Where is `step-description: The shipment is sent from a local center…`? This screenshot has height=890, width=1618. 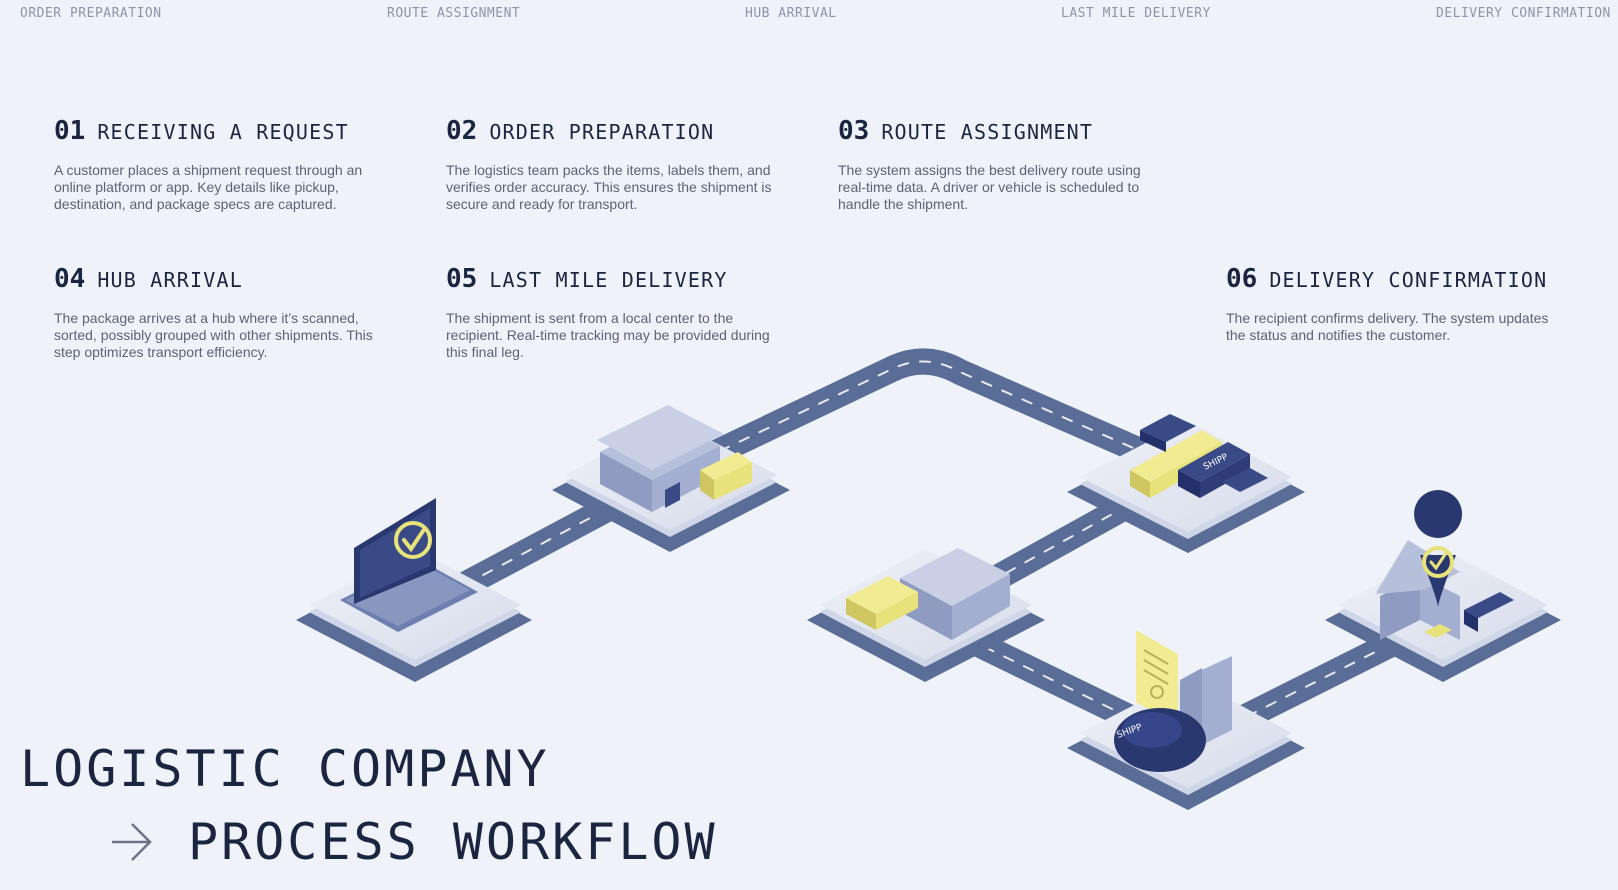
step-description: The shipment is sent from a local center… is located at coordinates (608, 335).